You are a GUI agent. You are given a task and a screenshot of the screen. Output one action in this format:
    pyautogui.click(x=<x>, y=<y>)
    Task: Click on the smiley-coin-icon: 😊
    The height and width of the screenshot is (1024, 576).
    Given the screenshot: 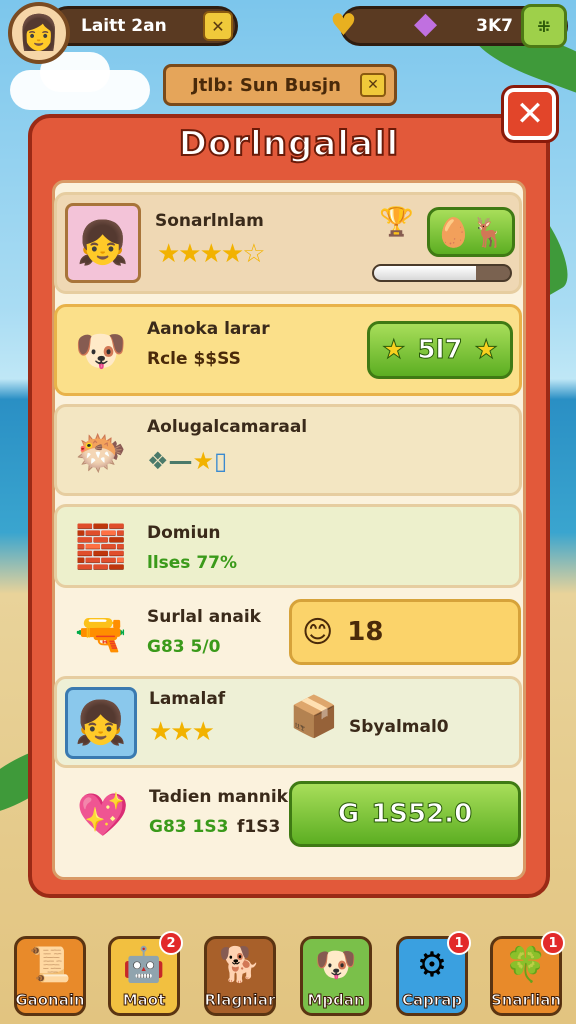 What is the action you would take?
    pyautogui.click(x=318, y=632)
    